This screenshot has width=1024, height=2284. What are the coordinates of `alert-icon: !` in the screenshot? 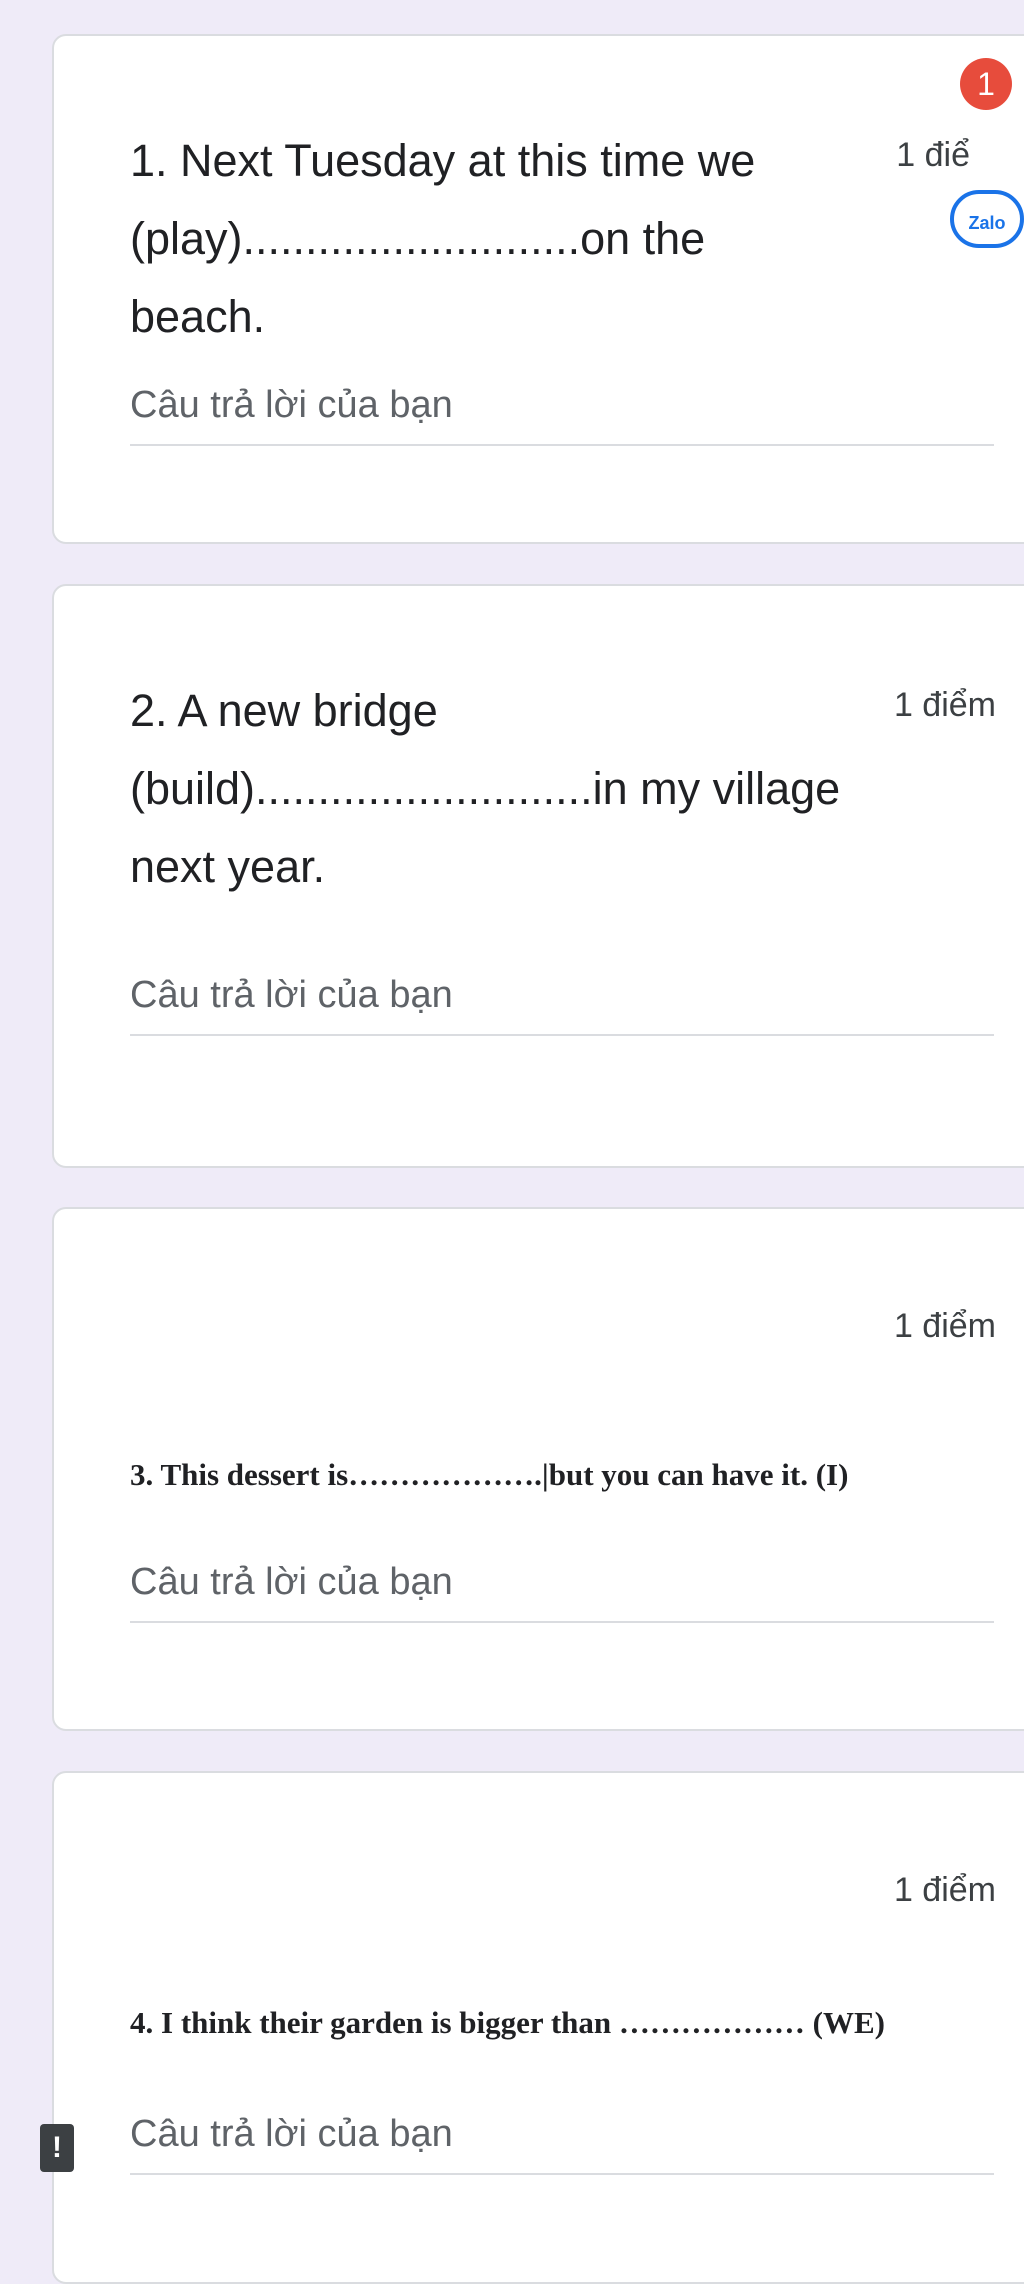 It's located at (57, 2148).